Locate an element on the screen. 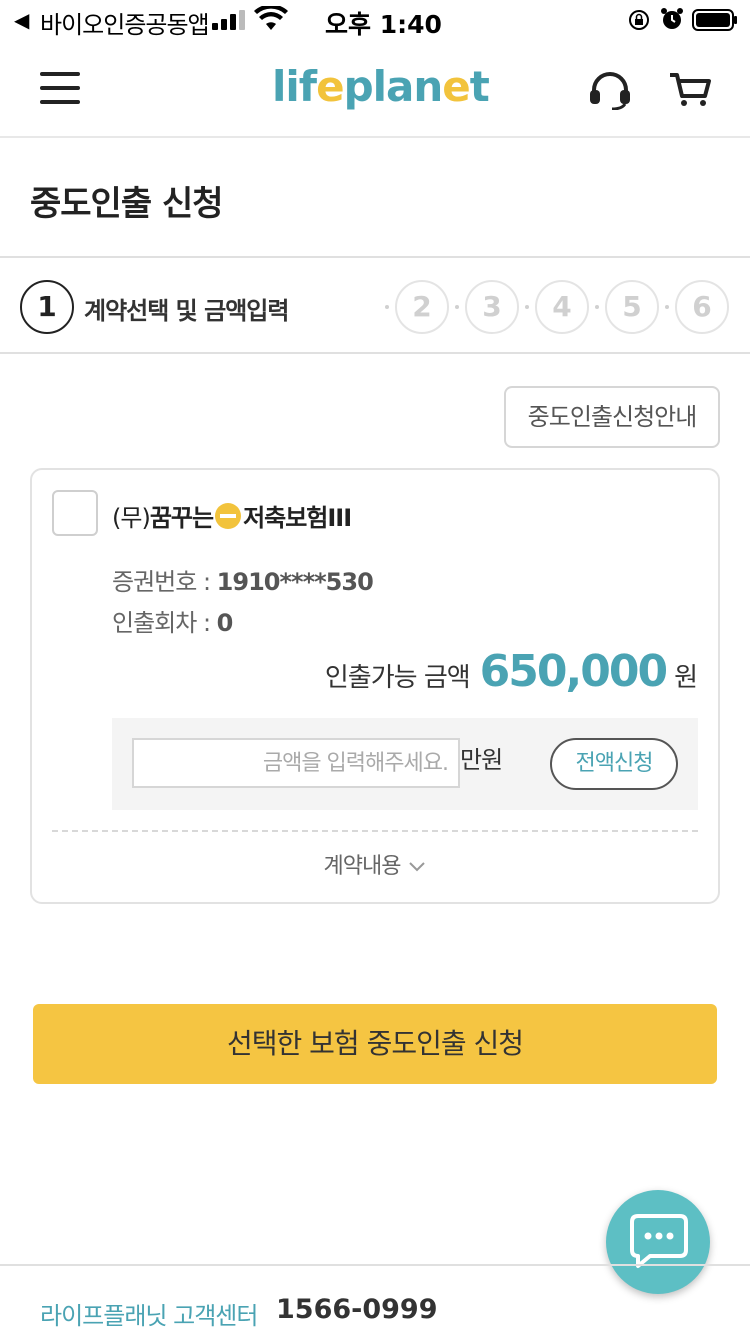  step-1-active: 1 is located at coordinates (47, 307).